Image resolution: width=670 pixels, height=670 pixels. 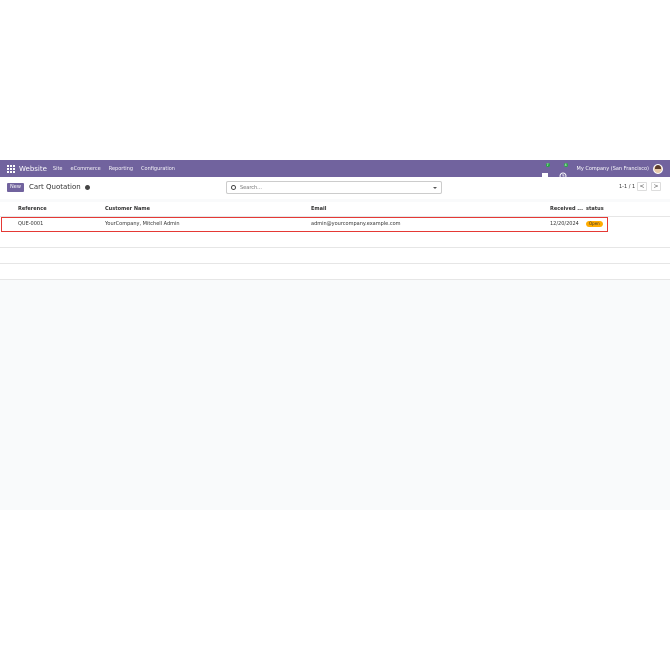 What do you see at coordinates (11, 168) in the screenshot?
I see `apps-menu-icon` at bounding box center [11, 168].